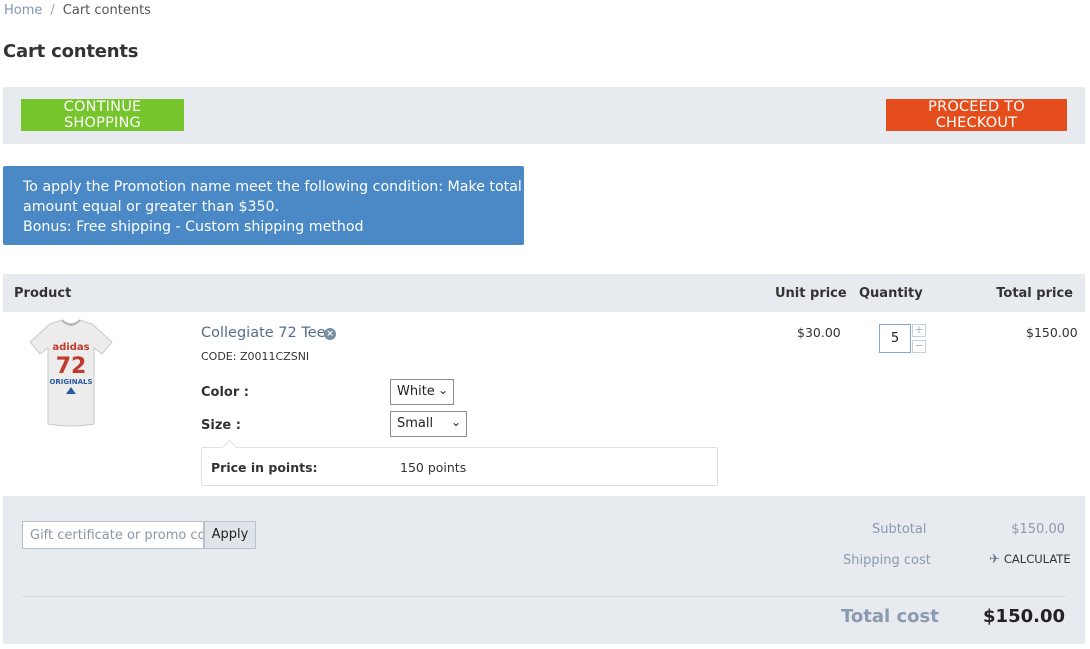  Describe the element at coordinates (330, 334) in the screenshot. I see `remove-icon: ×` at that location.